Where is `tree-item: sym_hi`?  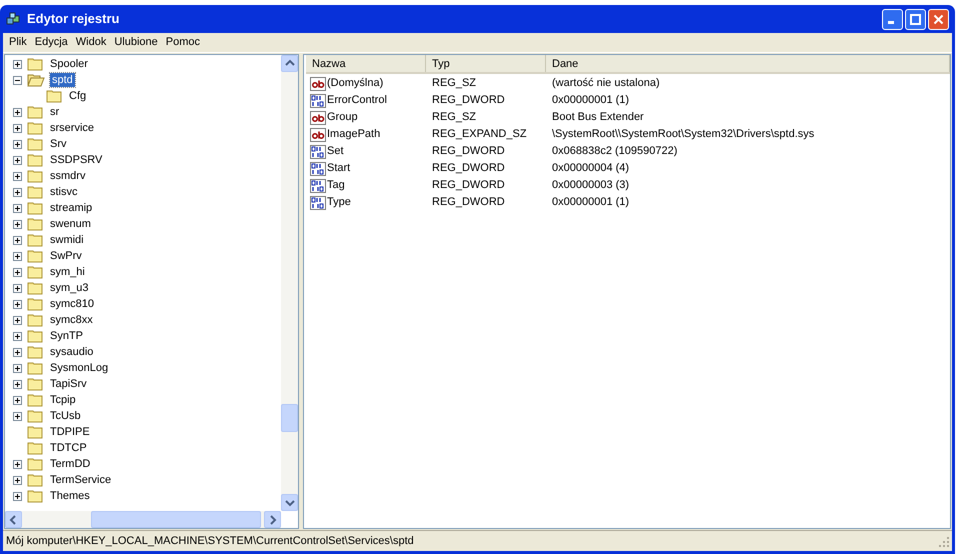 tree-item: sym_hi is located at coordinates (67, 272).